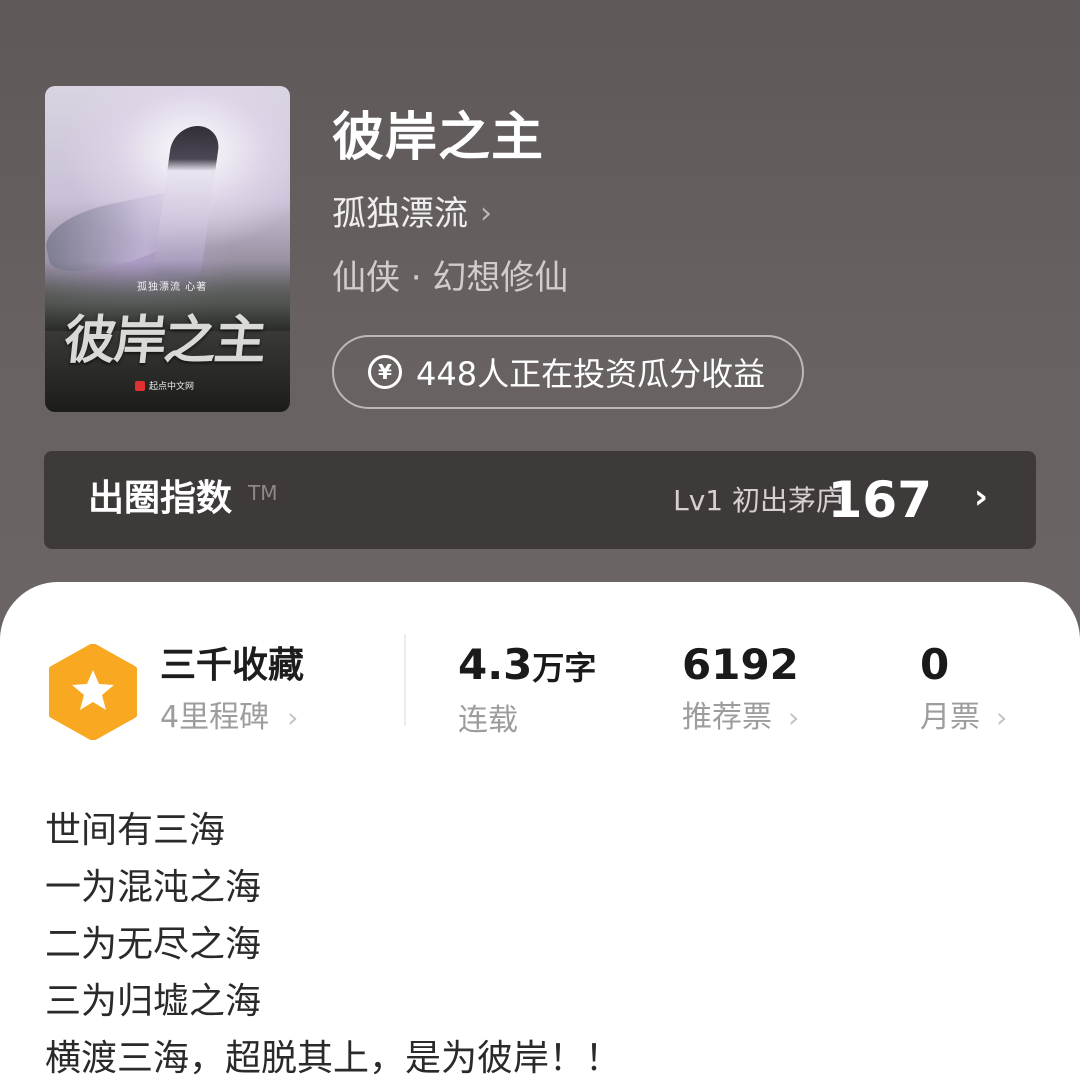  Describe the element at coordinates (140, 385) in the screenshot. I see `publisher-logo-icon` at that location.